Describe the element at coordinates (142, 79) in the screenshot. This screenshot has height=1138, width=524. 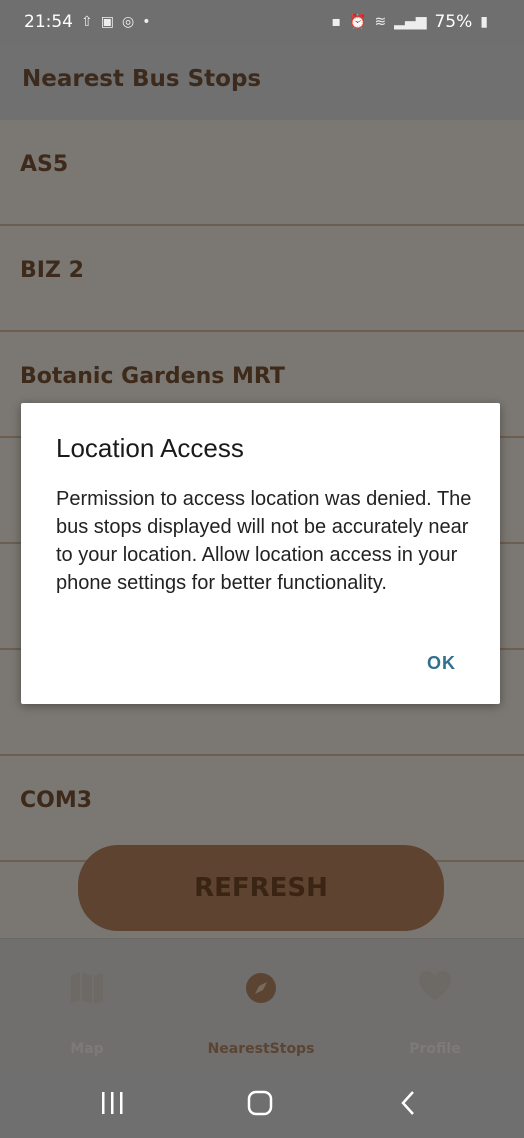
I see `page-title: Nearest Bus Stops` at that location.